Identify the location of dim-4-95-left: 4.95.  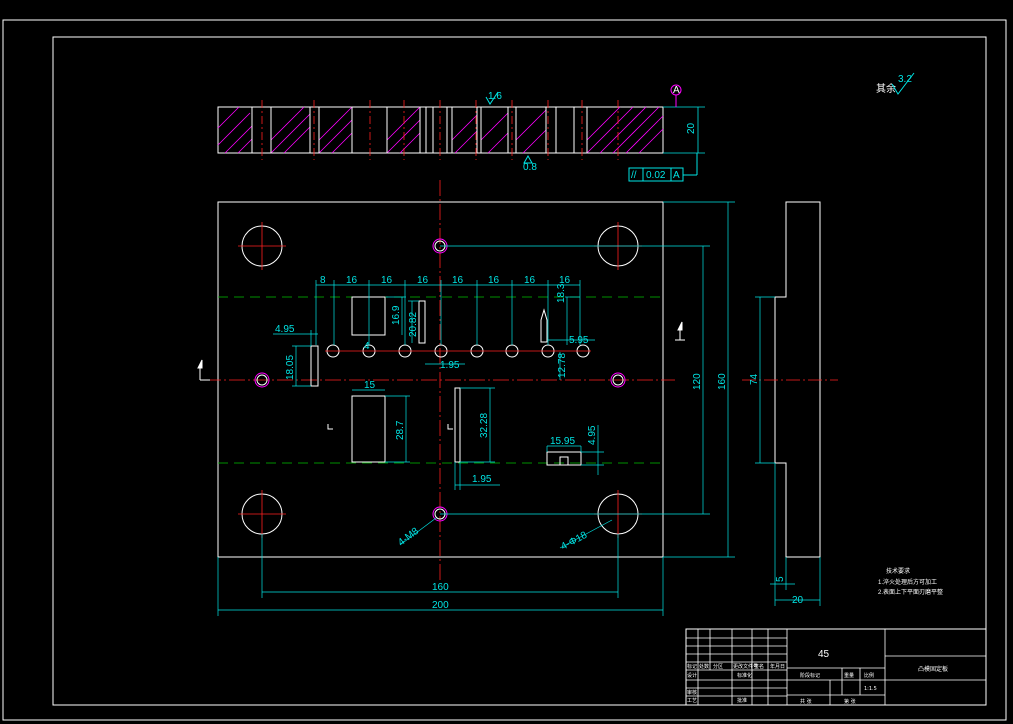
(285, 329).